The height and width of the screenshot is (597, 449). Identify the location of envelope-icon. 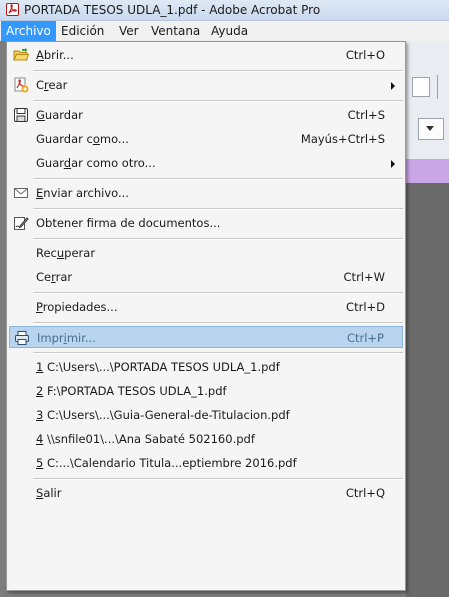
(21, 193).